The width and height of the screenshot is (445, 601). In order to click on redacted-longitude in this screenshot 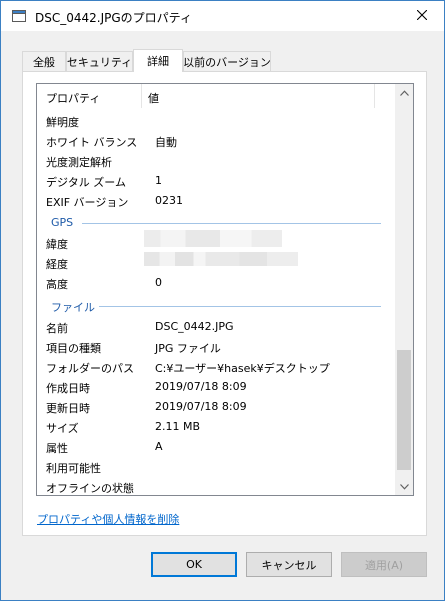, I will do `click(221, 259)`.